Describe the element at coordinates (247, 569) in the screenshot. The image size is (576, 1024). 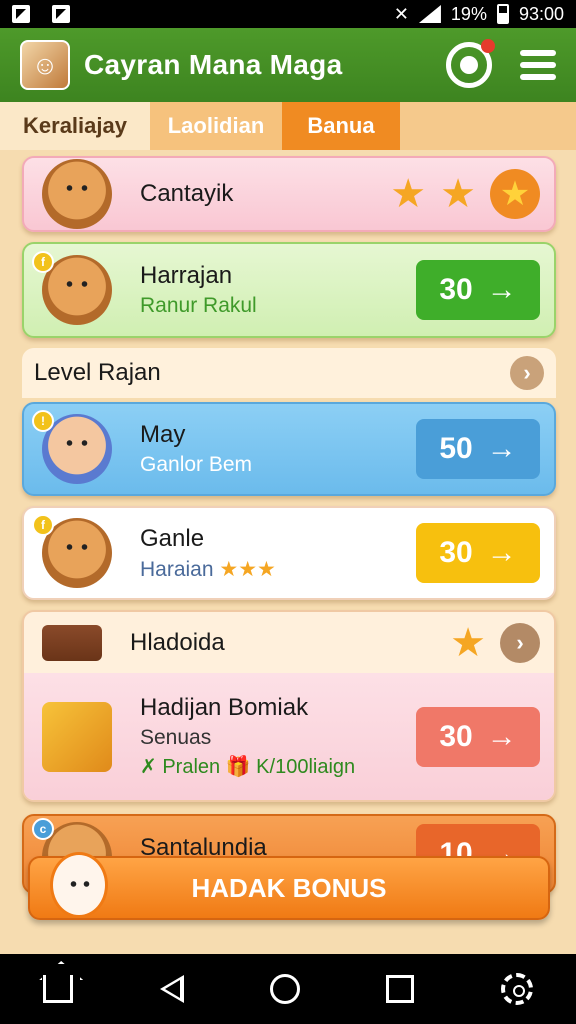
I see `stars-icon: ★★★` at that location.